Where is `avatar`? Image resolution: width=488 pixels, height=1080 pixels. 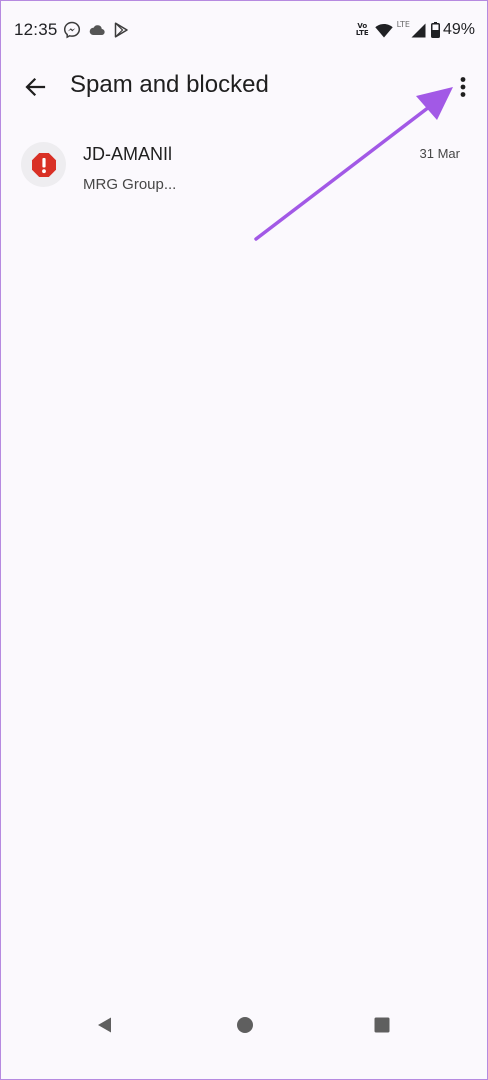
avatar is located at coordinates (43, 164).